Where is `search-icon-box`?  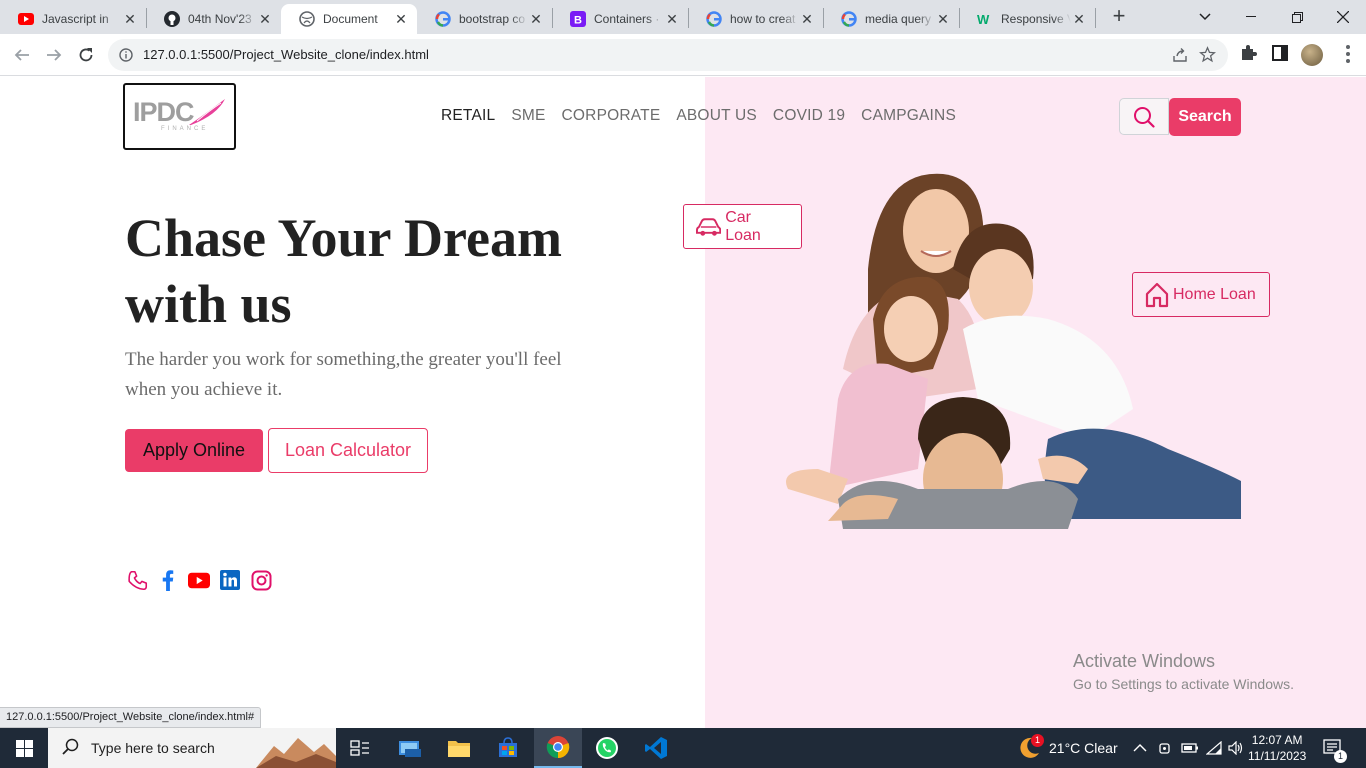
search-icon-box is located at coordinates (1144, 116).